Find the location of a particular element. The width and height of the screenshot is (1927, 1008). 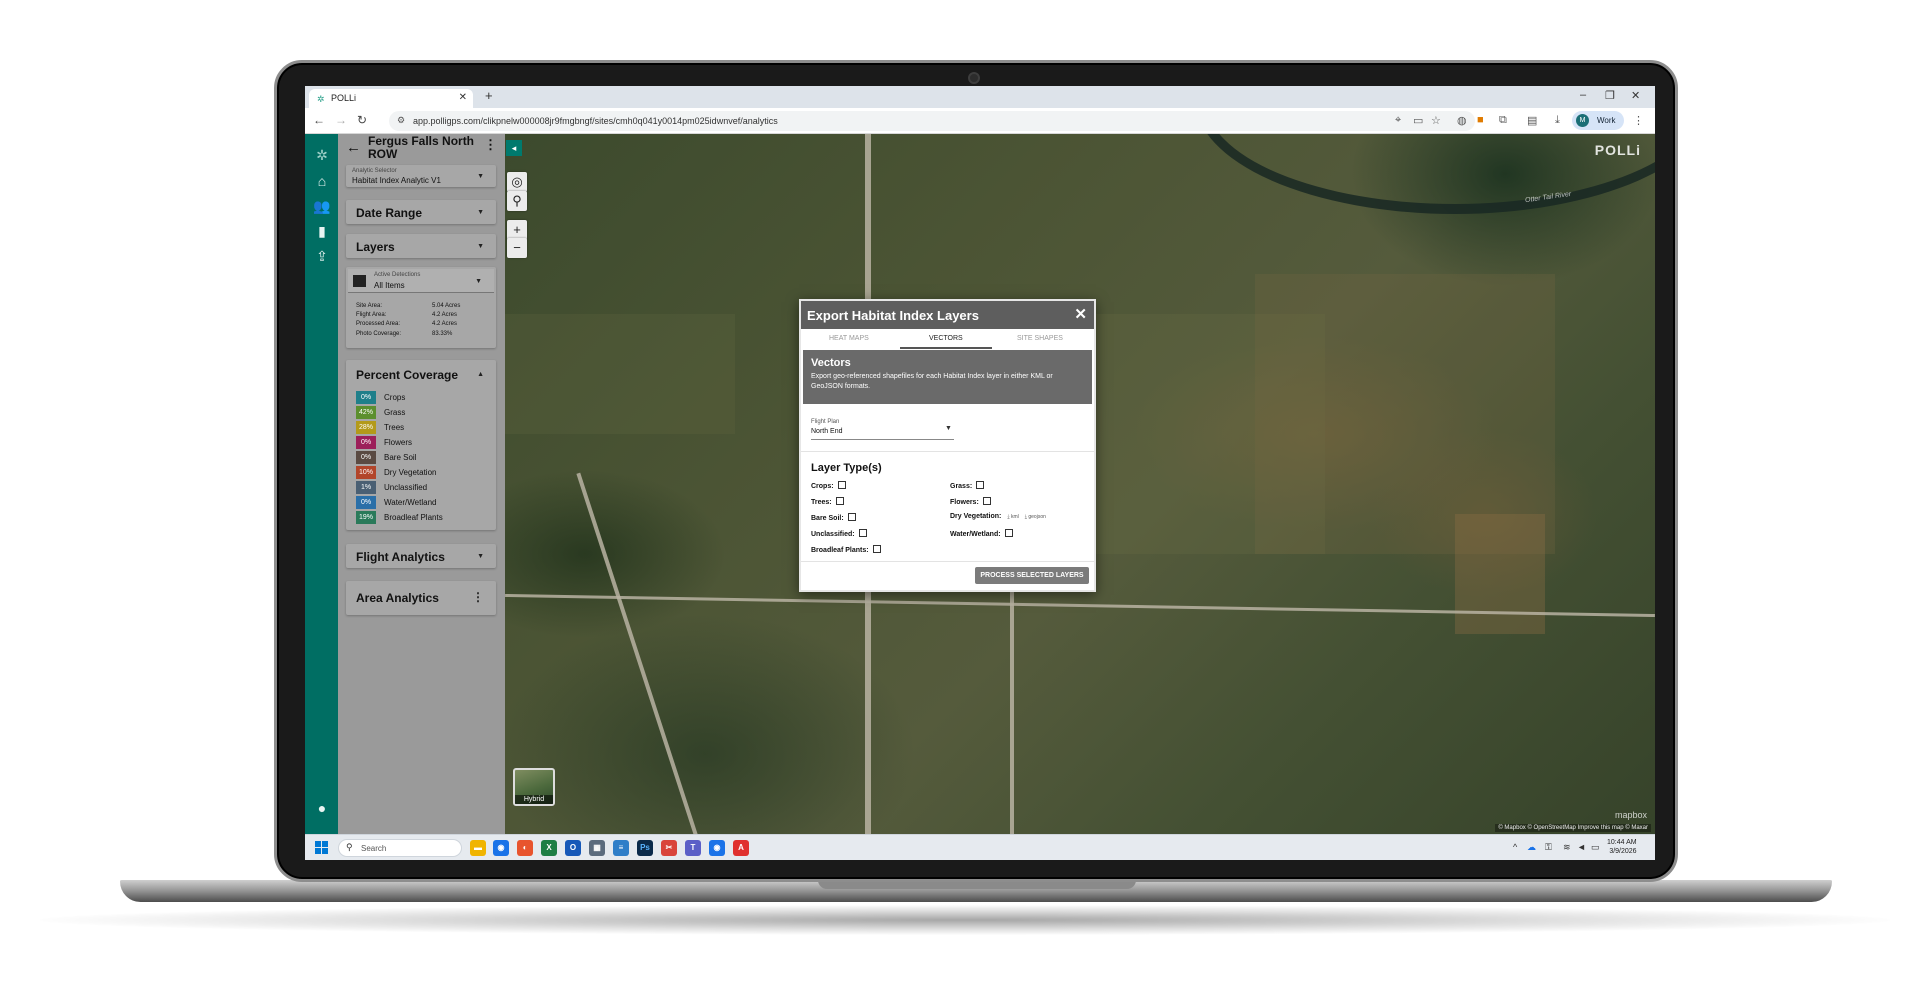

mapbox-logo: mapbox is located at coordinates (1631, 815).